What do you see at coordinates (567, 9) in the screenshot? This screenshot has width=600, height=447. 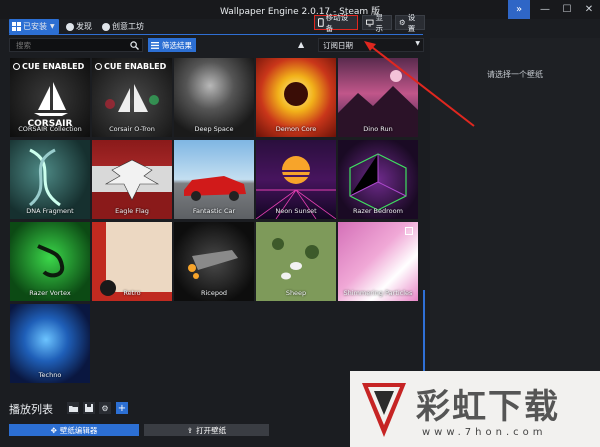 I see `maximize-icon: ☐` at bounding box center [567, 9].